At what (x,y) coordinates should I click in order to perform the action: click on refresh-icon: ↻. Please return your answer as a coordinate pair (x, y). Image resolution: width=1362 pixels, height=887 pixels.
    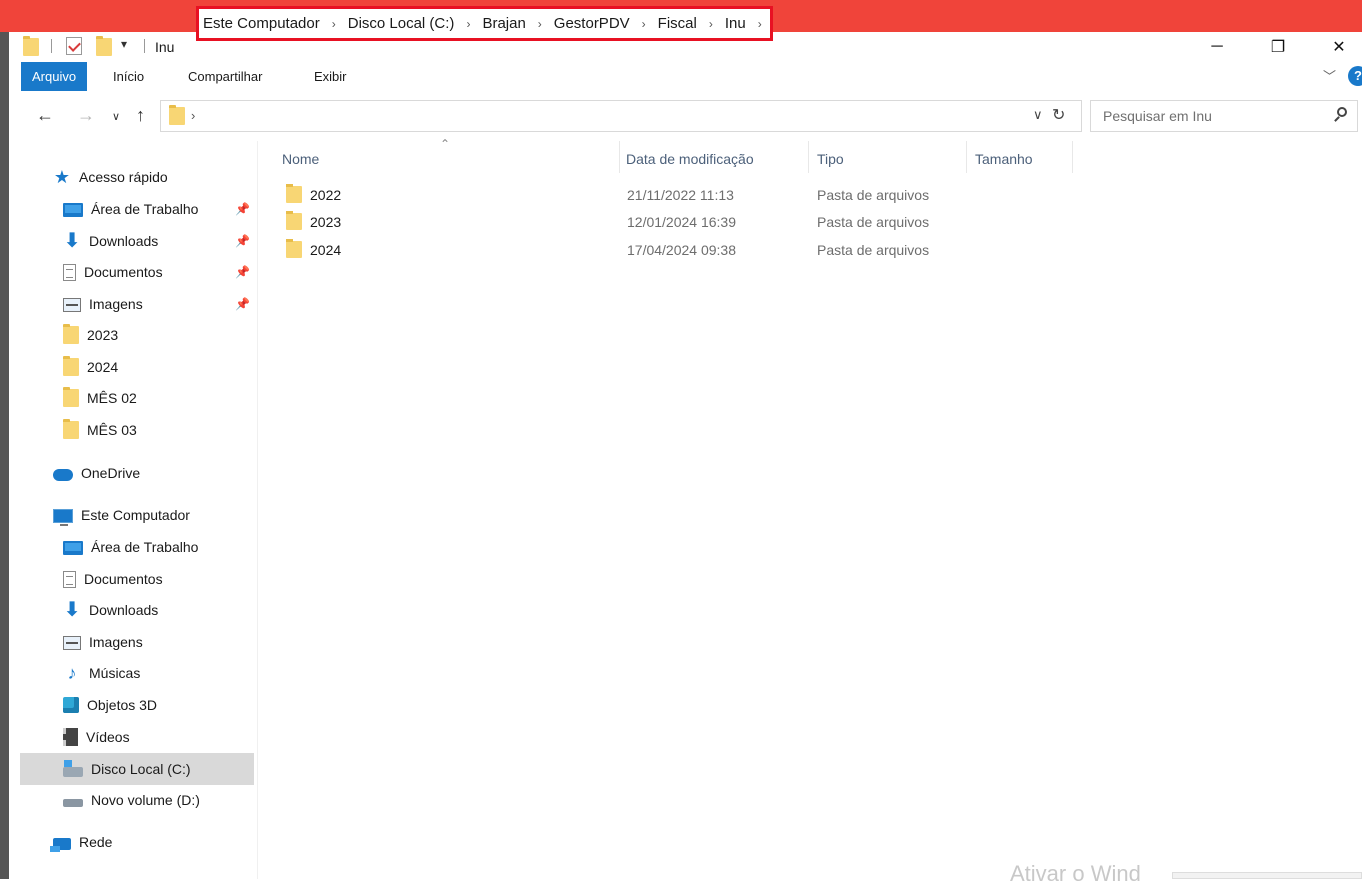
    Looking at the image, I should click on (1058, 115).